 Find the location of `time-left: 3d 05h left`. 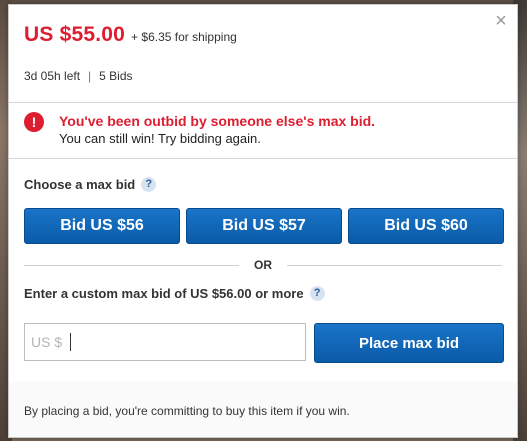

time-left: 3d 05h left is located at coordinates (52, 76).